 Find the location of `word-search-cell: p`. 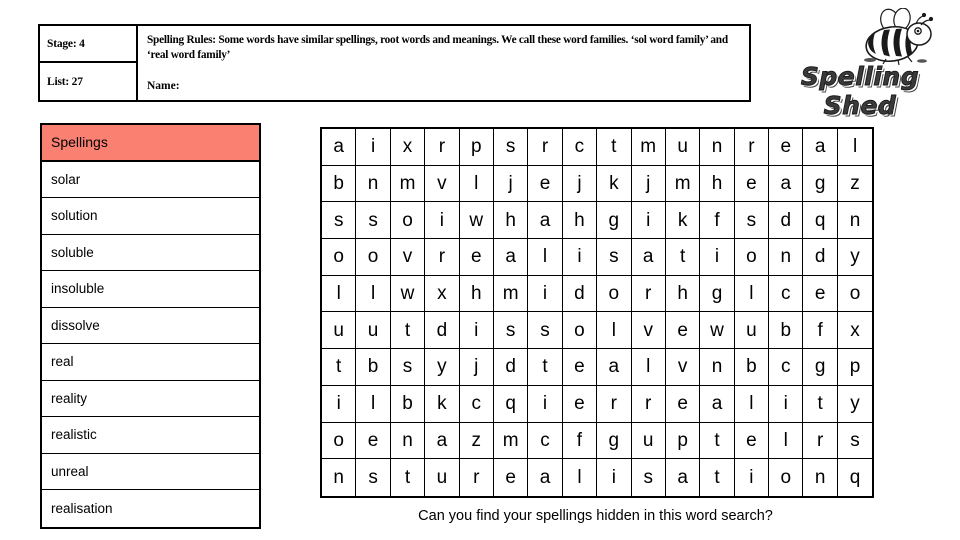

word-search-cell: p is located at coordinates (683, 441).